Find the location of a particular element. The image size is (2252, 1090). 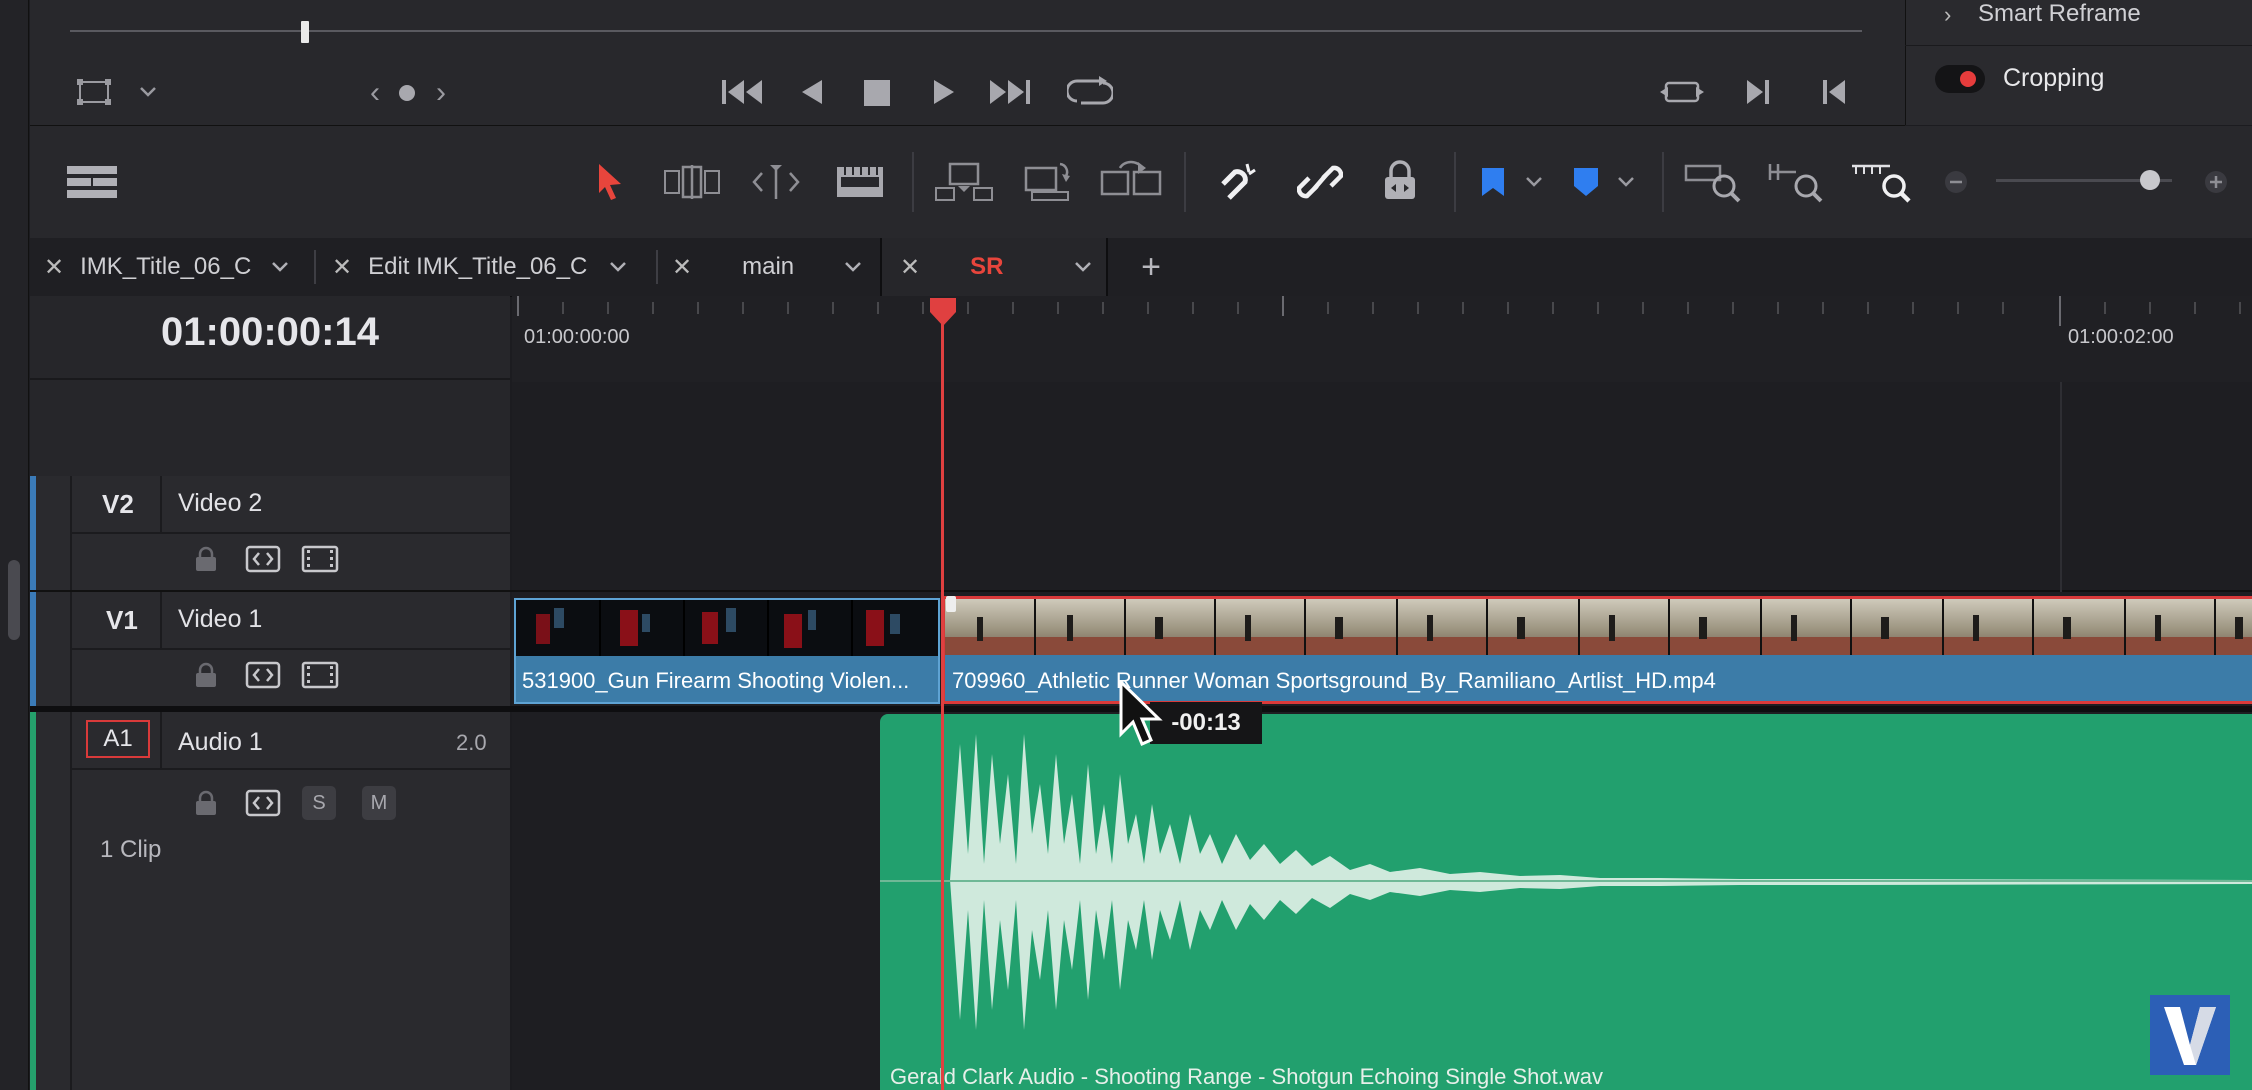

transform-icon is located at coordinates (94, 92).